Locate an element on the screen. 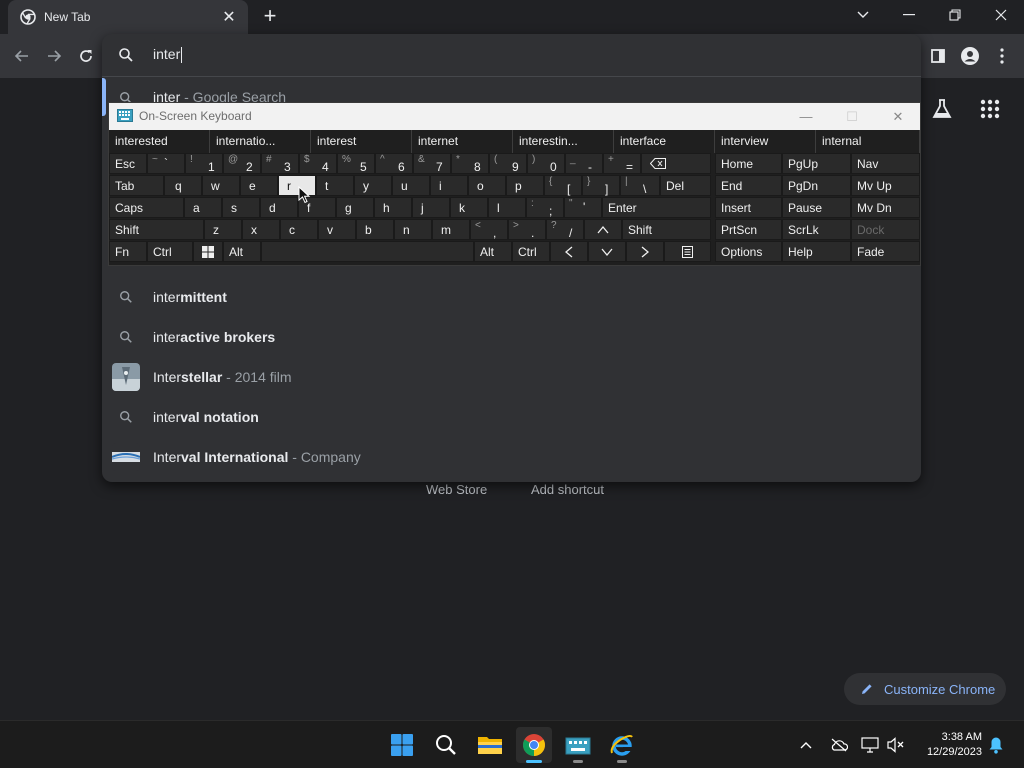  onedrive-cloud-off-icon is located at coordinates (839, 745).